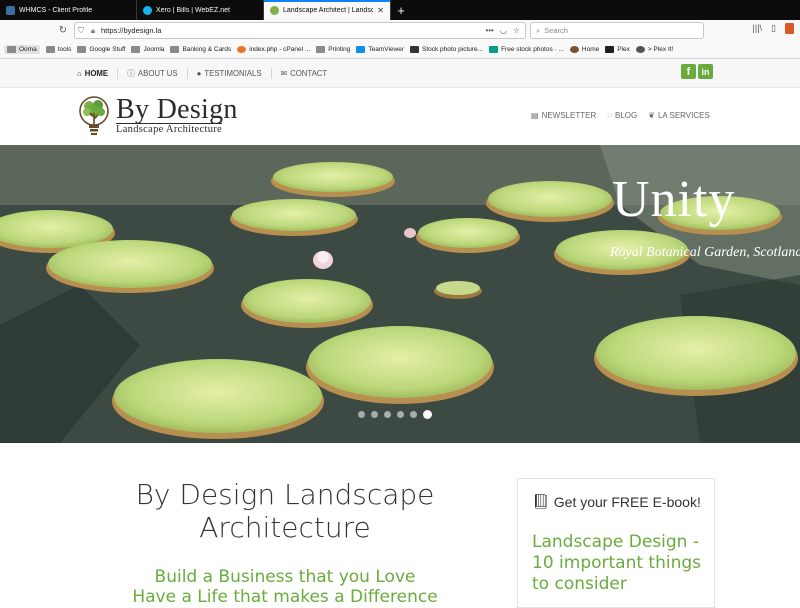 Image resolution: width=800 pixels, height=608 pixels. What do you see at coordinates (617, 30) in the screenshot?
I see `search-input: ⌕ Search` at bounding box center [617, 30].